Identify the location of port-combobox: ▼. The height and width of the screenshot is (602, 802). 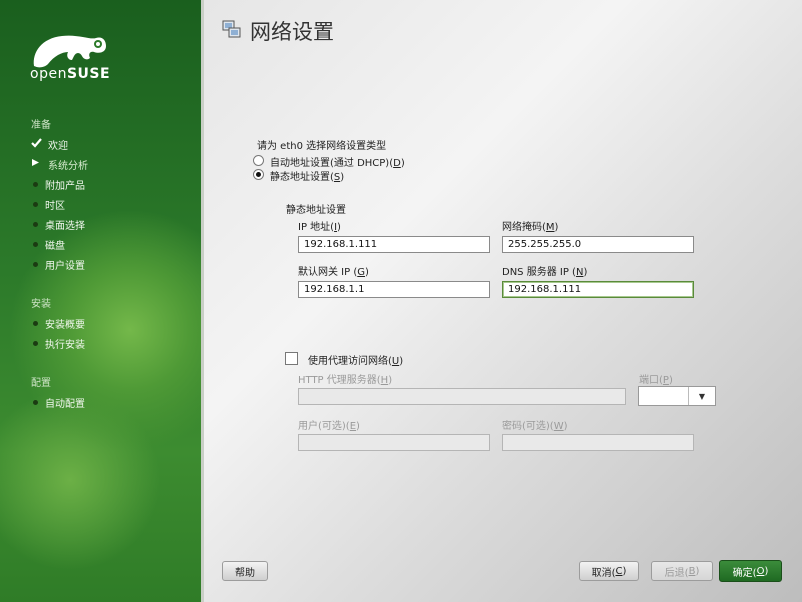
(677, 396).